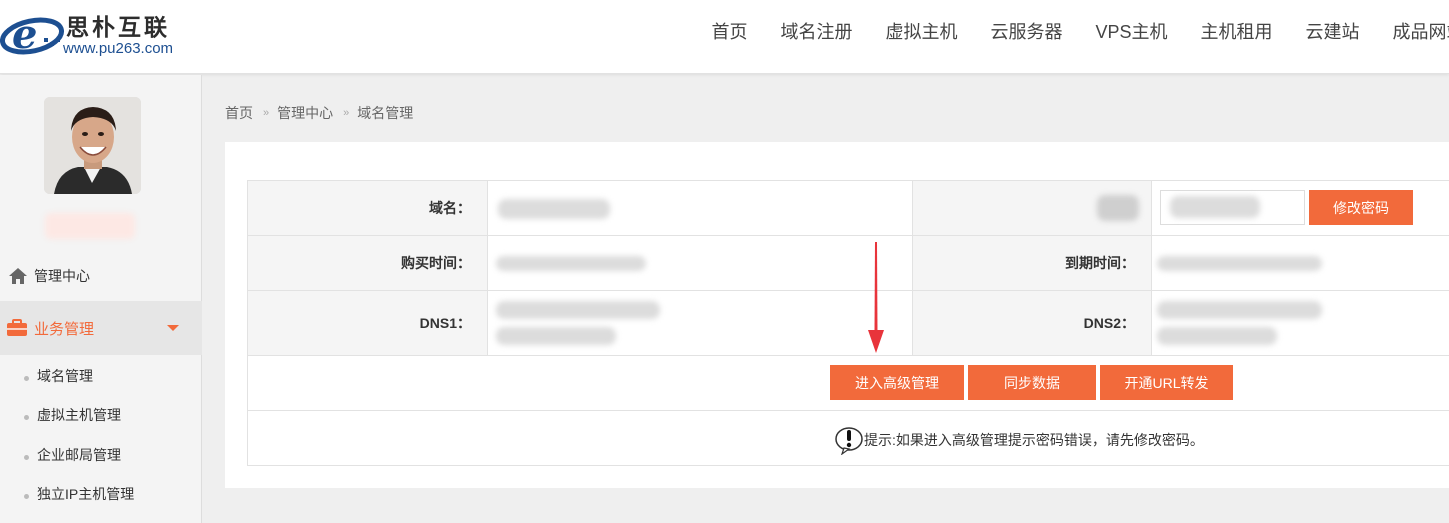  What do you see at coordinates (24, 34) in the screenshot?
I see `svg-text: e` at bounding box center [24, 34].